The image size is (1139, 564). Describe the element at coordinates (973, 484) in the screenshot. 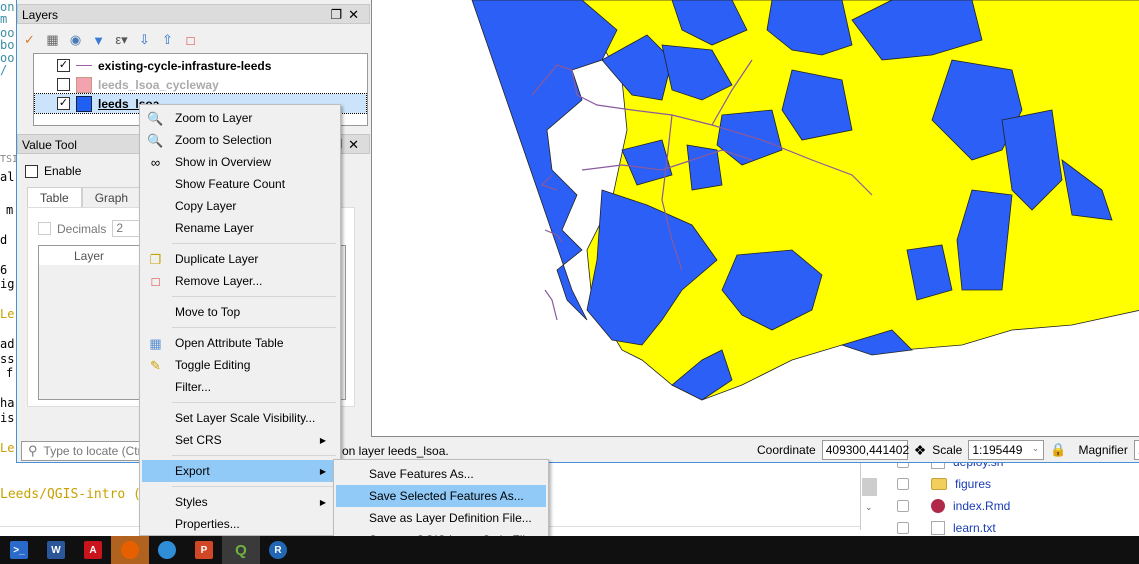

I see `file-name: figures` at that location.